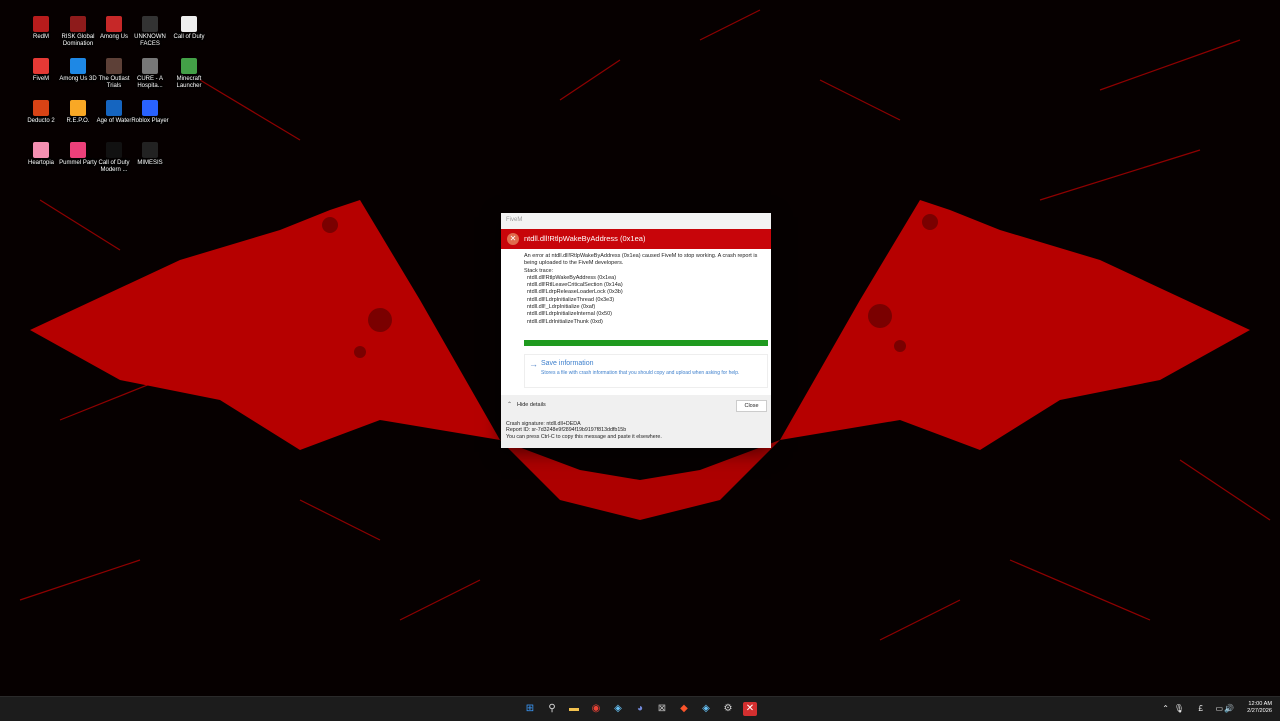  What do you see at coordinates (41, 121) in the screenshot?
I see `desktop-icon-label: Deducto 2` at bounding box center [41, 121].